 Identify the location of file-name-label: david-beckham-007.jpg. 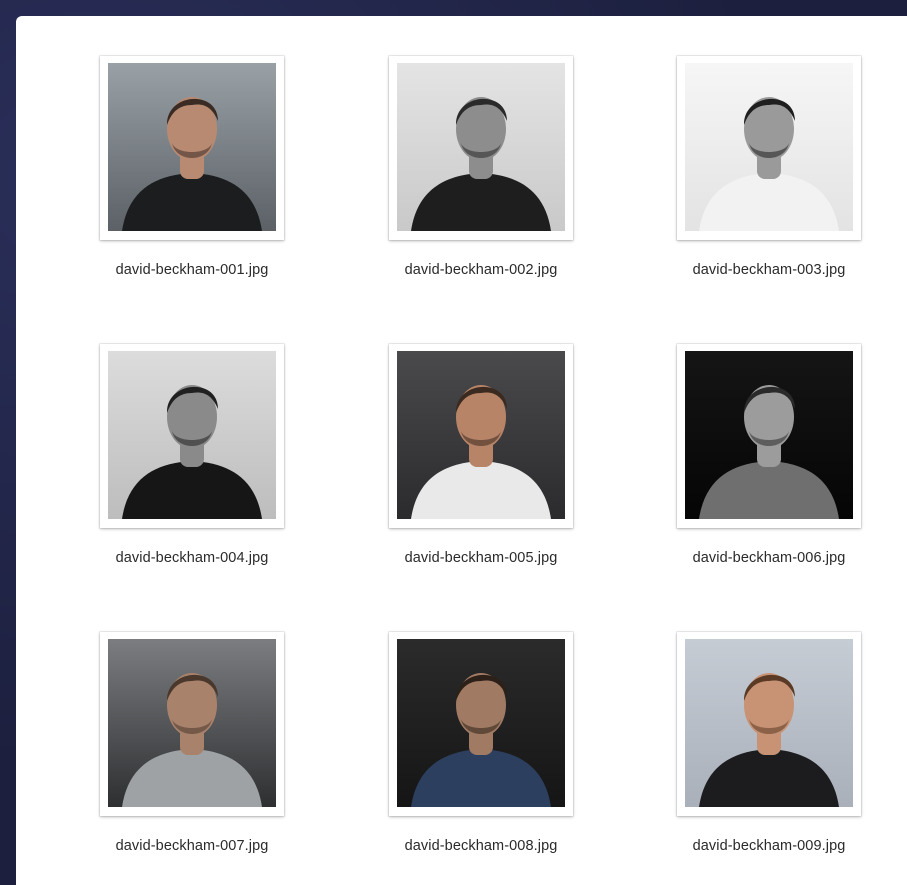
(192, 846).